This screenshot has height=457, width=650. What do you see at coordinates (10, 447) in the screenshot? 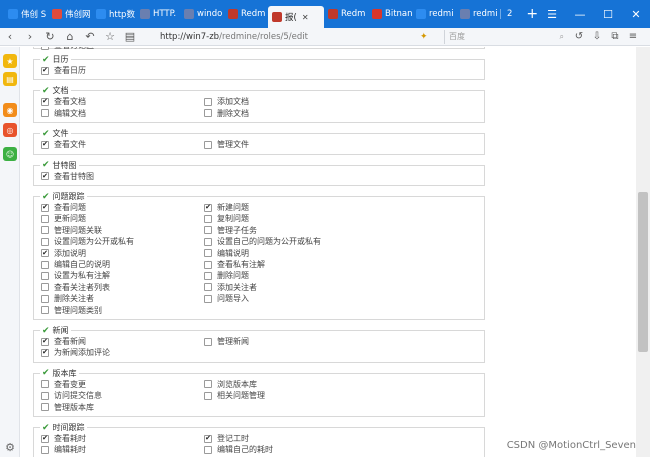
I see `settings-gear-icon: ⚙` at bounding box center [10, 447].